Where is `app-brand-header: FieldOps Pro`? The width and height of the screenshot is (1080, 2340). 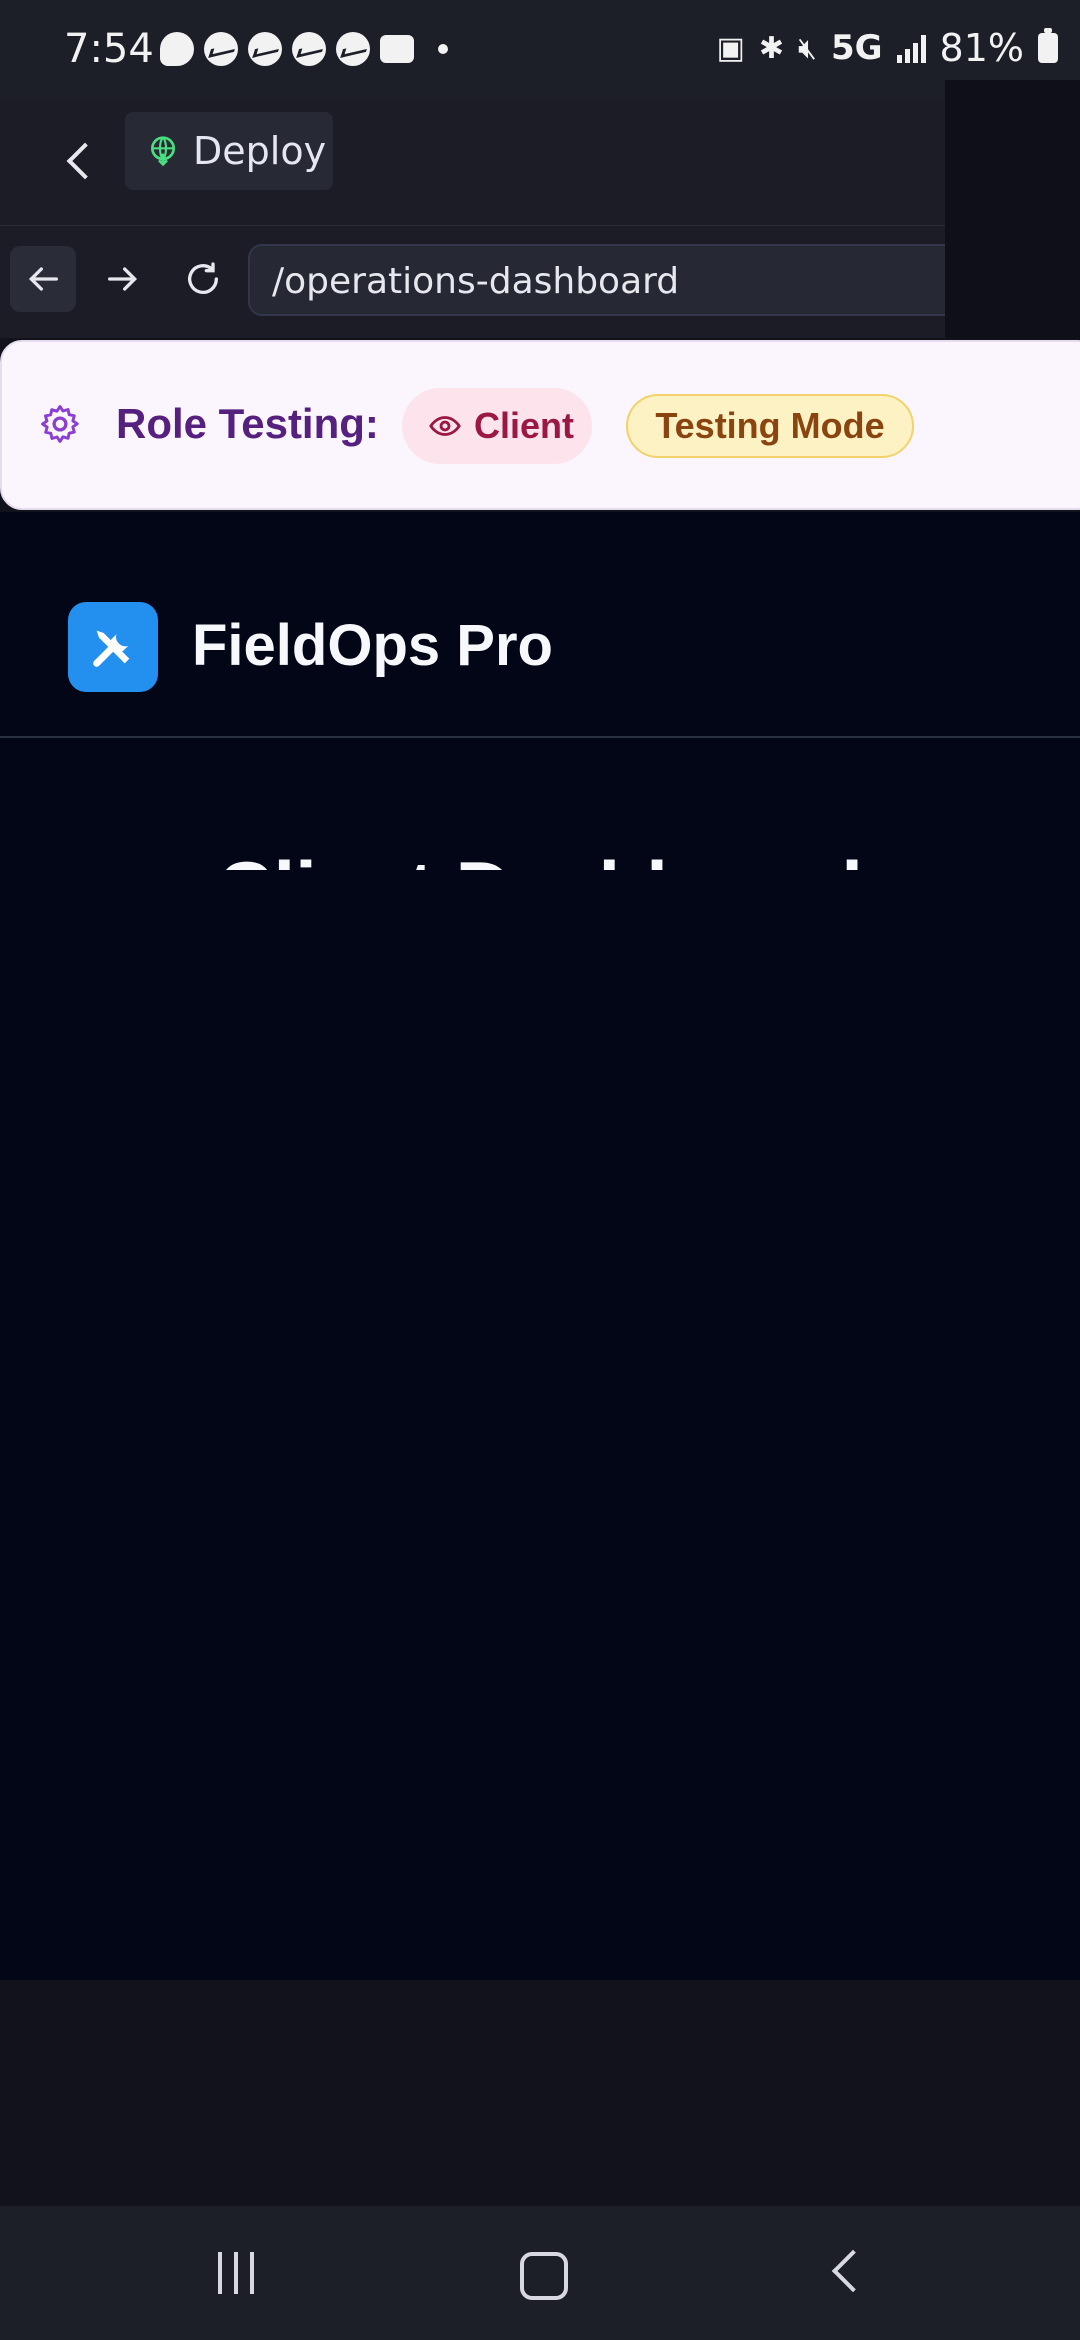 app-brand-header: FieldOps Pro is located at coordinates (540, 625).